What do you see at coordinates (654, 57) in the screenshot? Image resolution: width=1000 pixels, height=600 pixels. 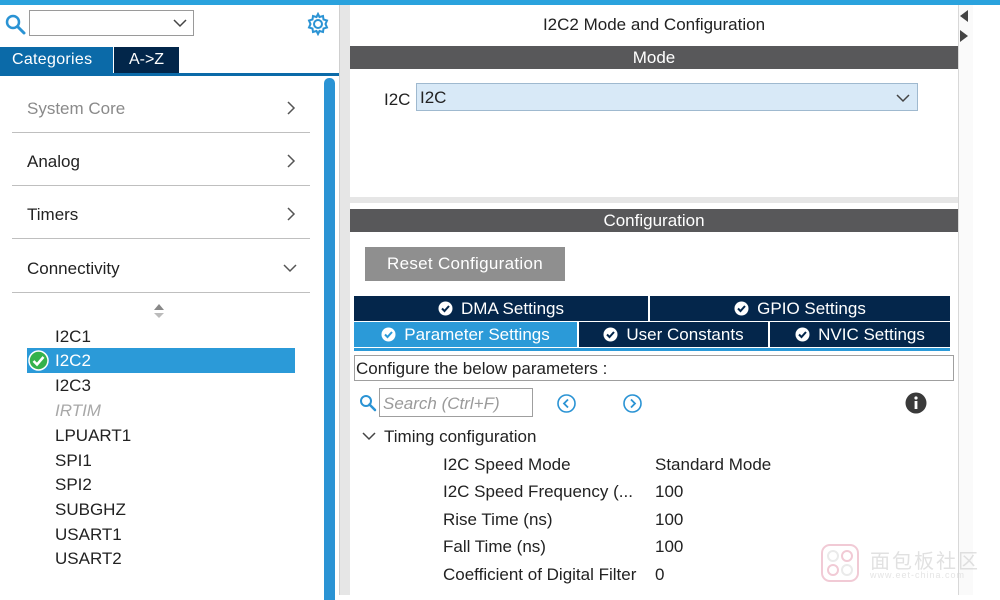 I see `mode-header: Mode` at bounding box center [654, 57].